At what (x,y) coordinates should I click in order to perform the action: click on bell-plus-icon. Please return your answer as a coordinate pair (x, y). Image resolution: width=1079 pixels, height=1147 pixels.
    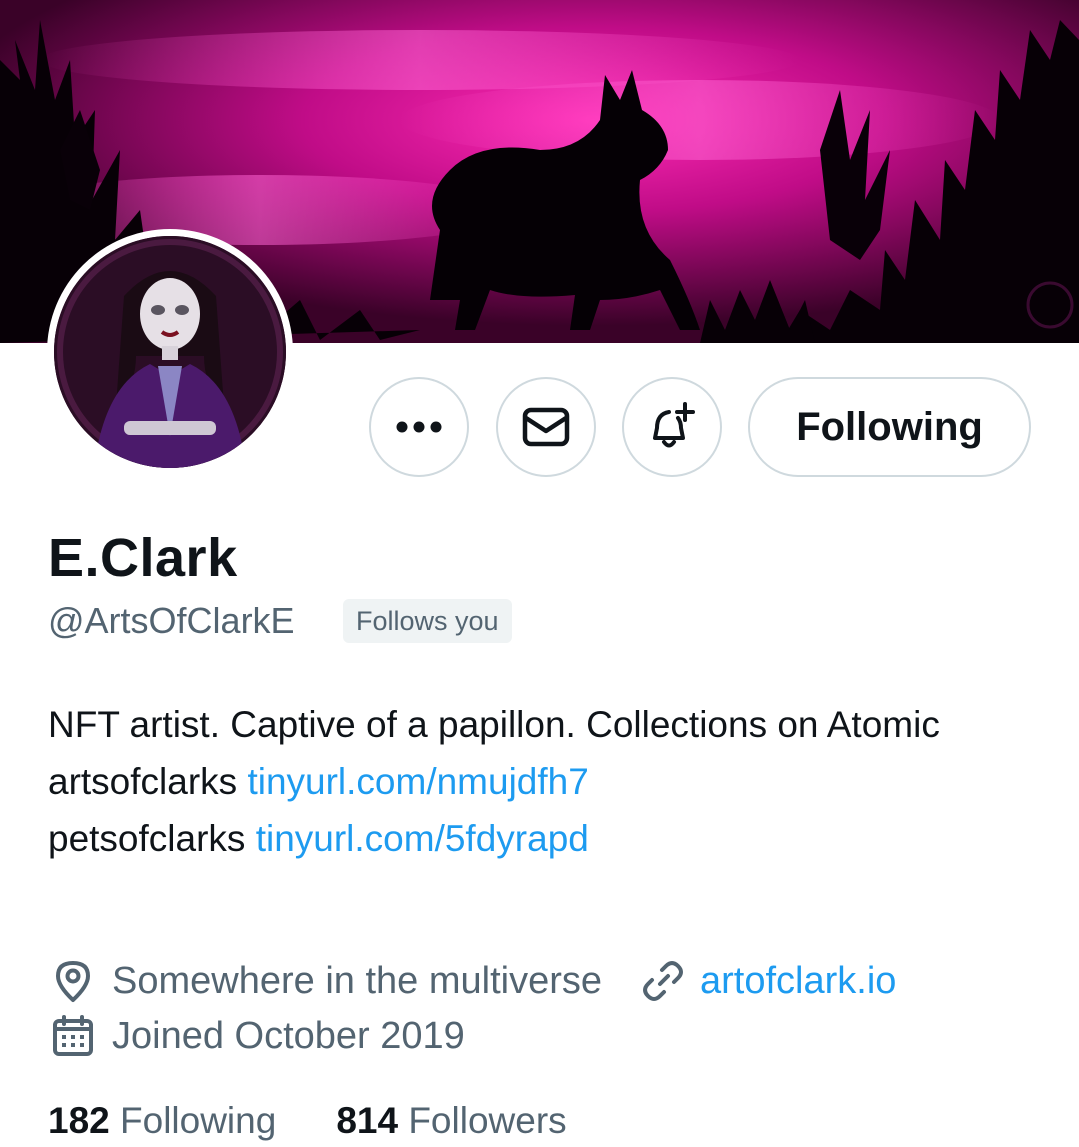
    Looking at the image, I should click on (674, 425).